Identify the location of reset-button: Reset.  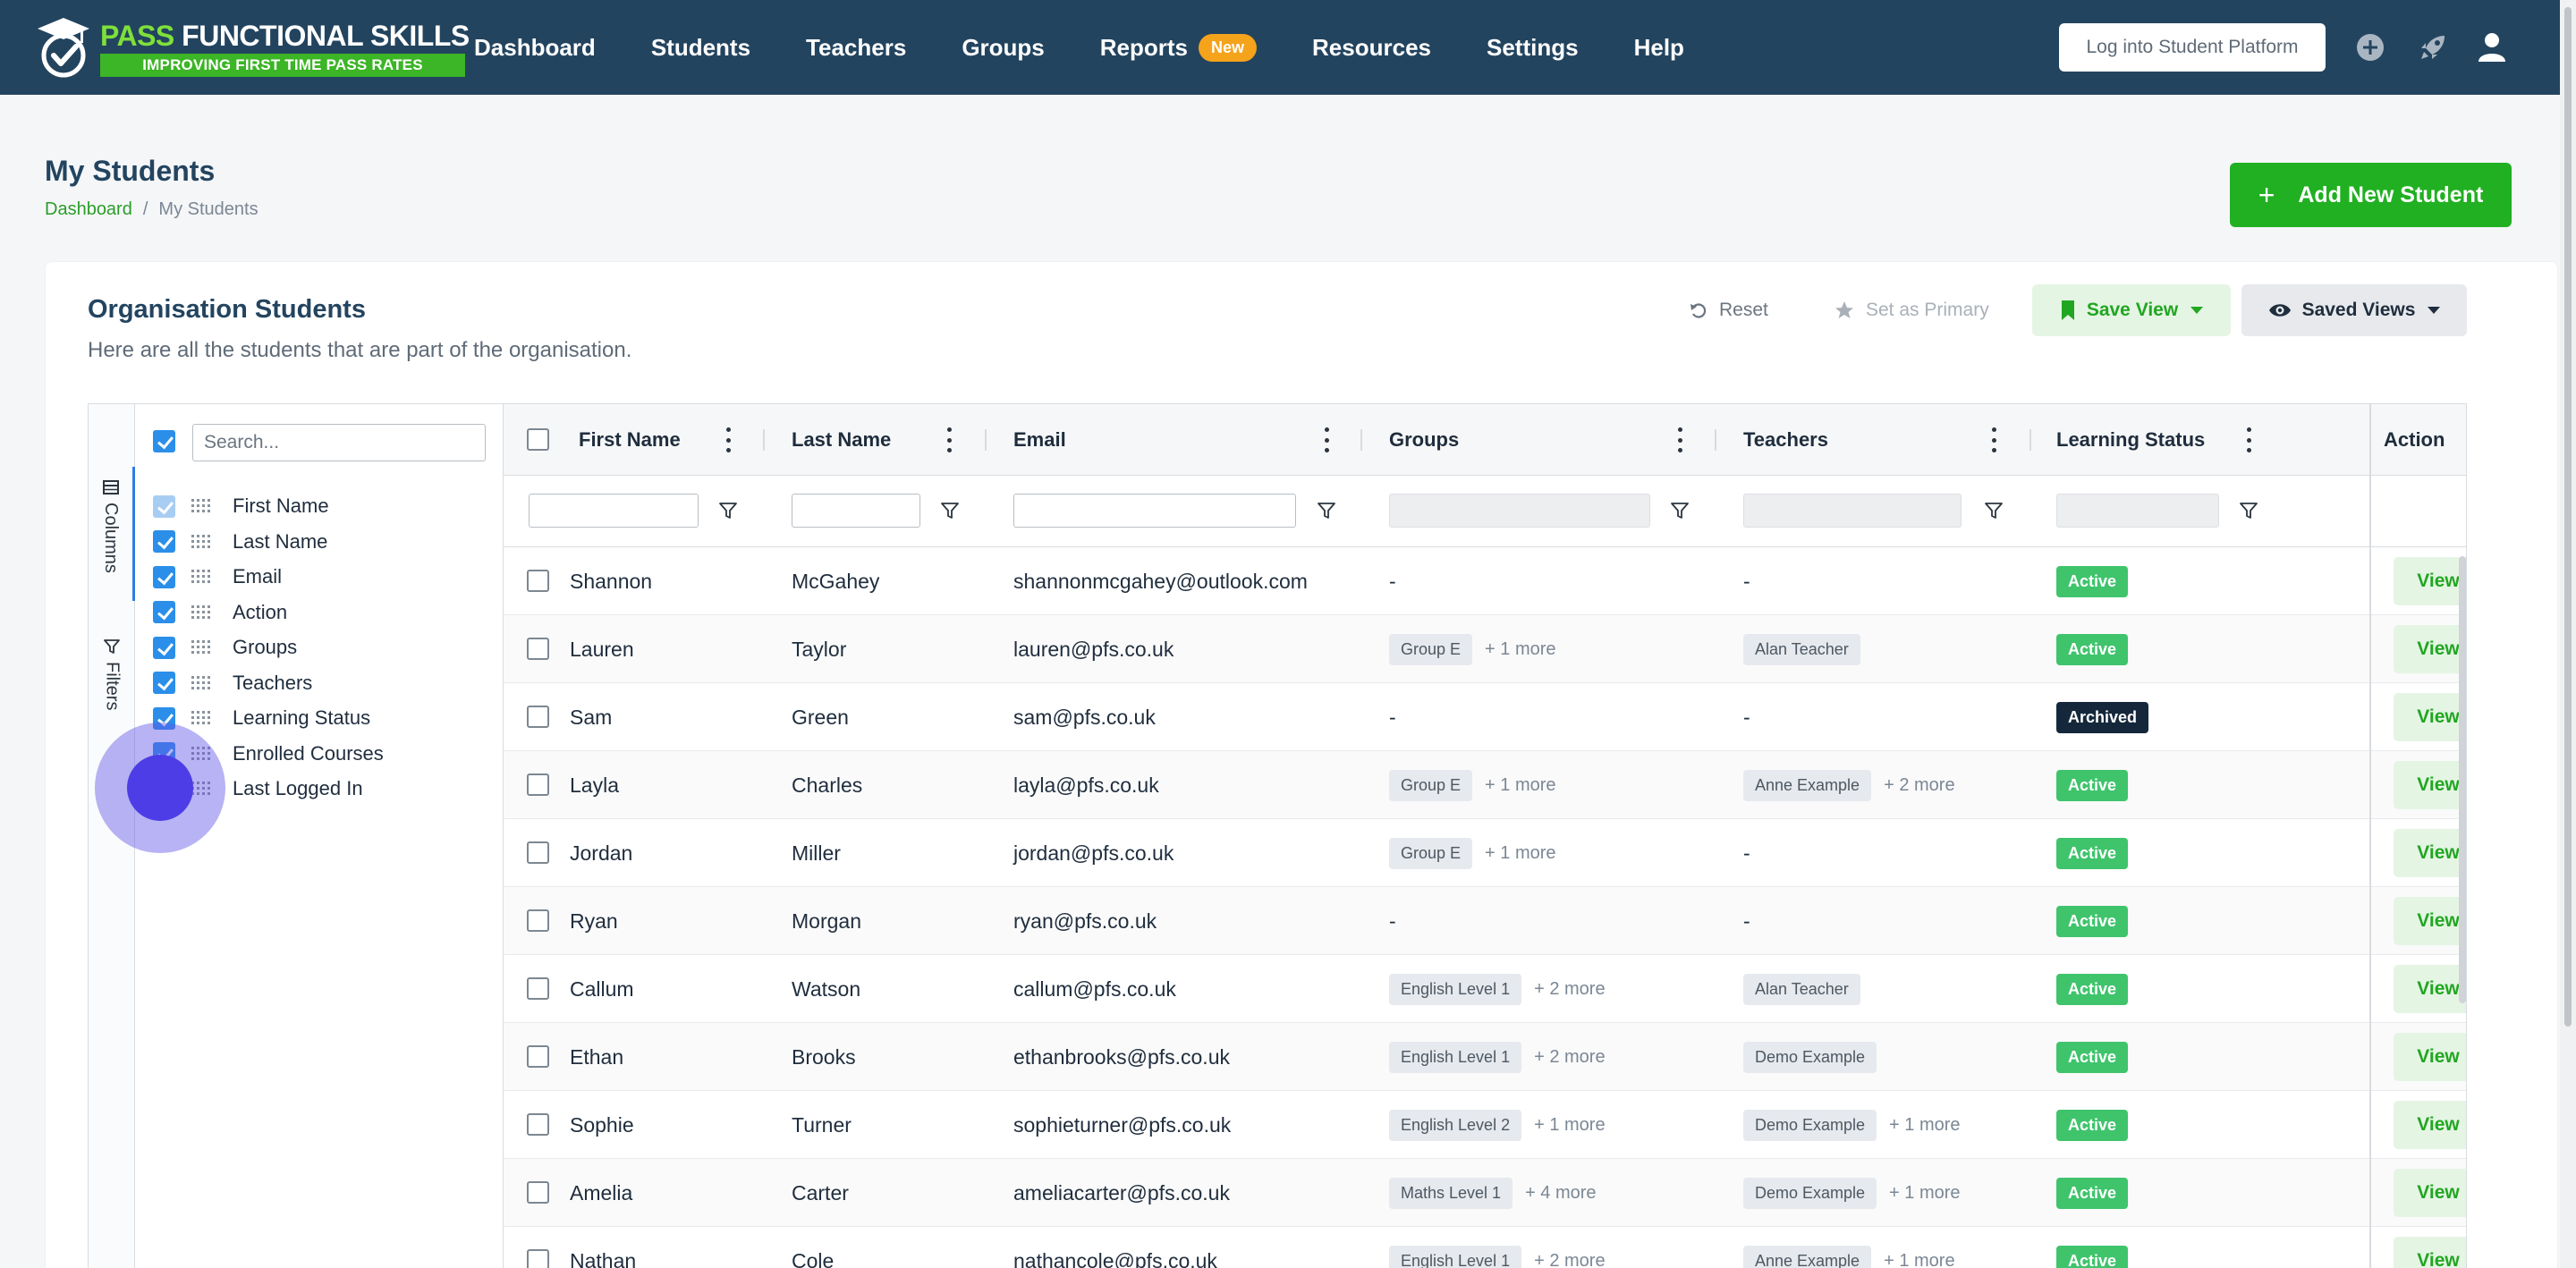
(1728, 310).